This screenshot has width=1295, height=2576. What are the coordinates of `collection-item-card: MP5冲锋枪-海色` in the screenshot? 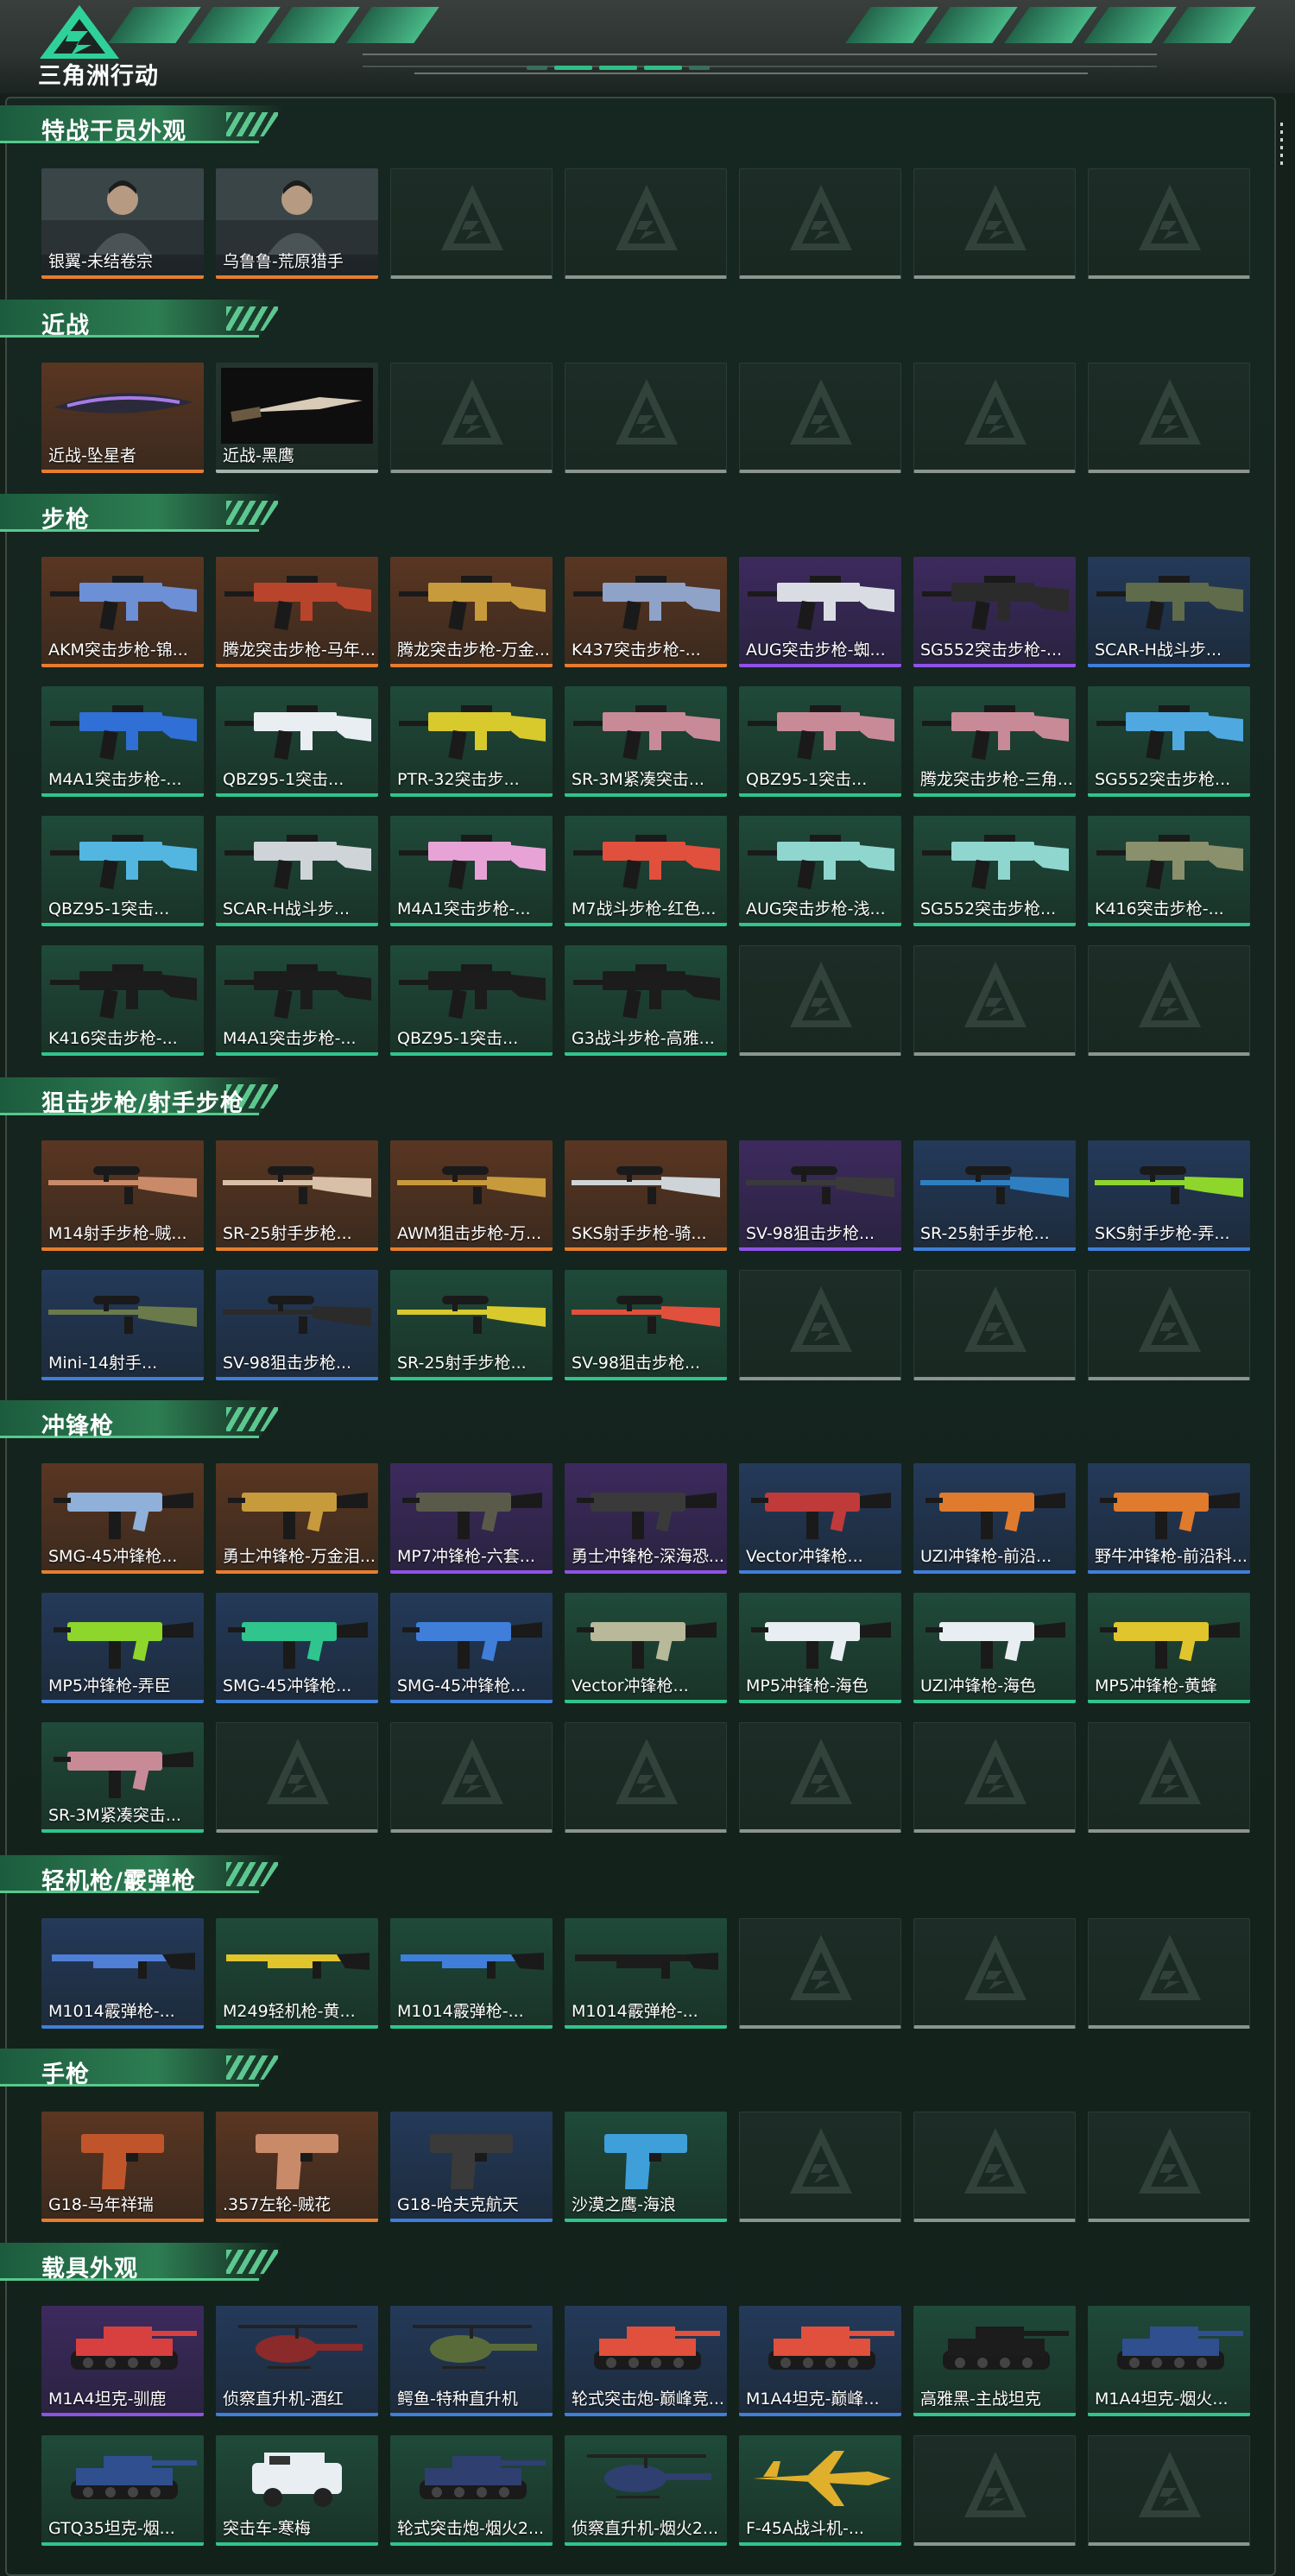 It's located at (820, 1648).